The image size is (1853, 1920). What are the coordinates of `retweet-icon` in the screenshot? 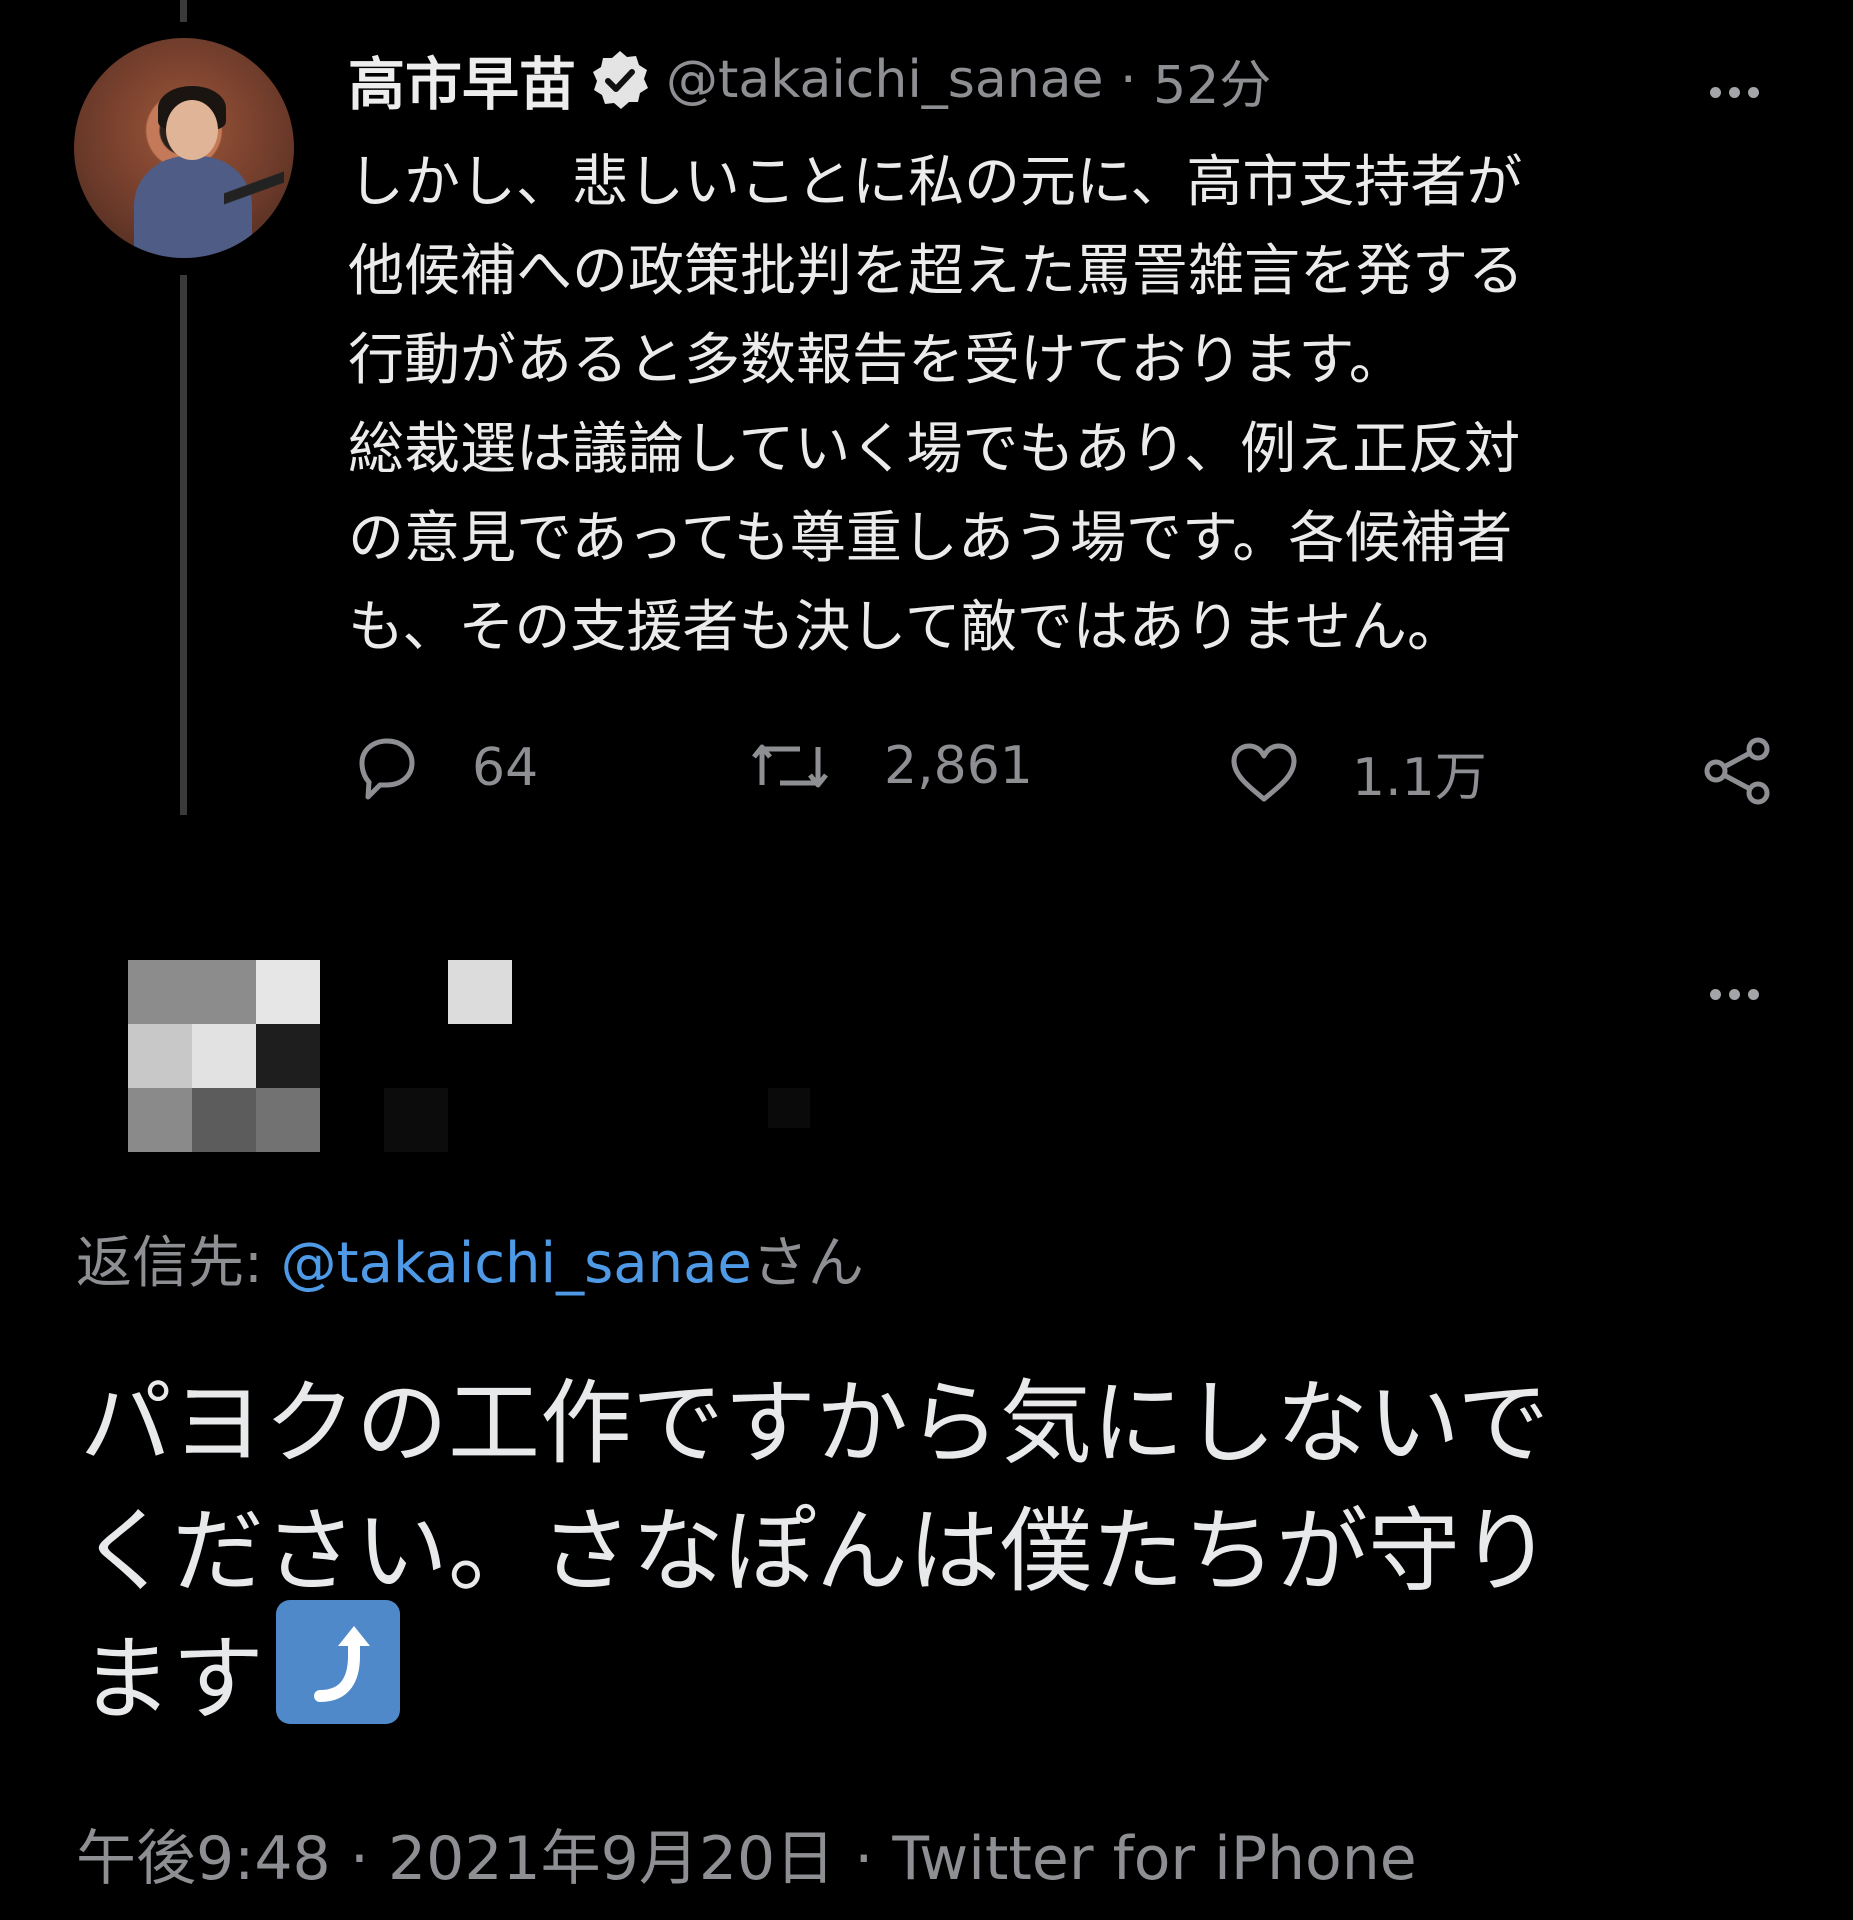 It's located at (790, 766).